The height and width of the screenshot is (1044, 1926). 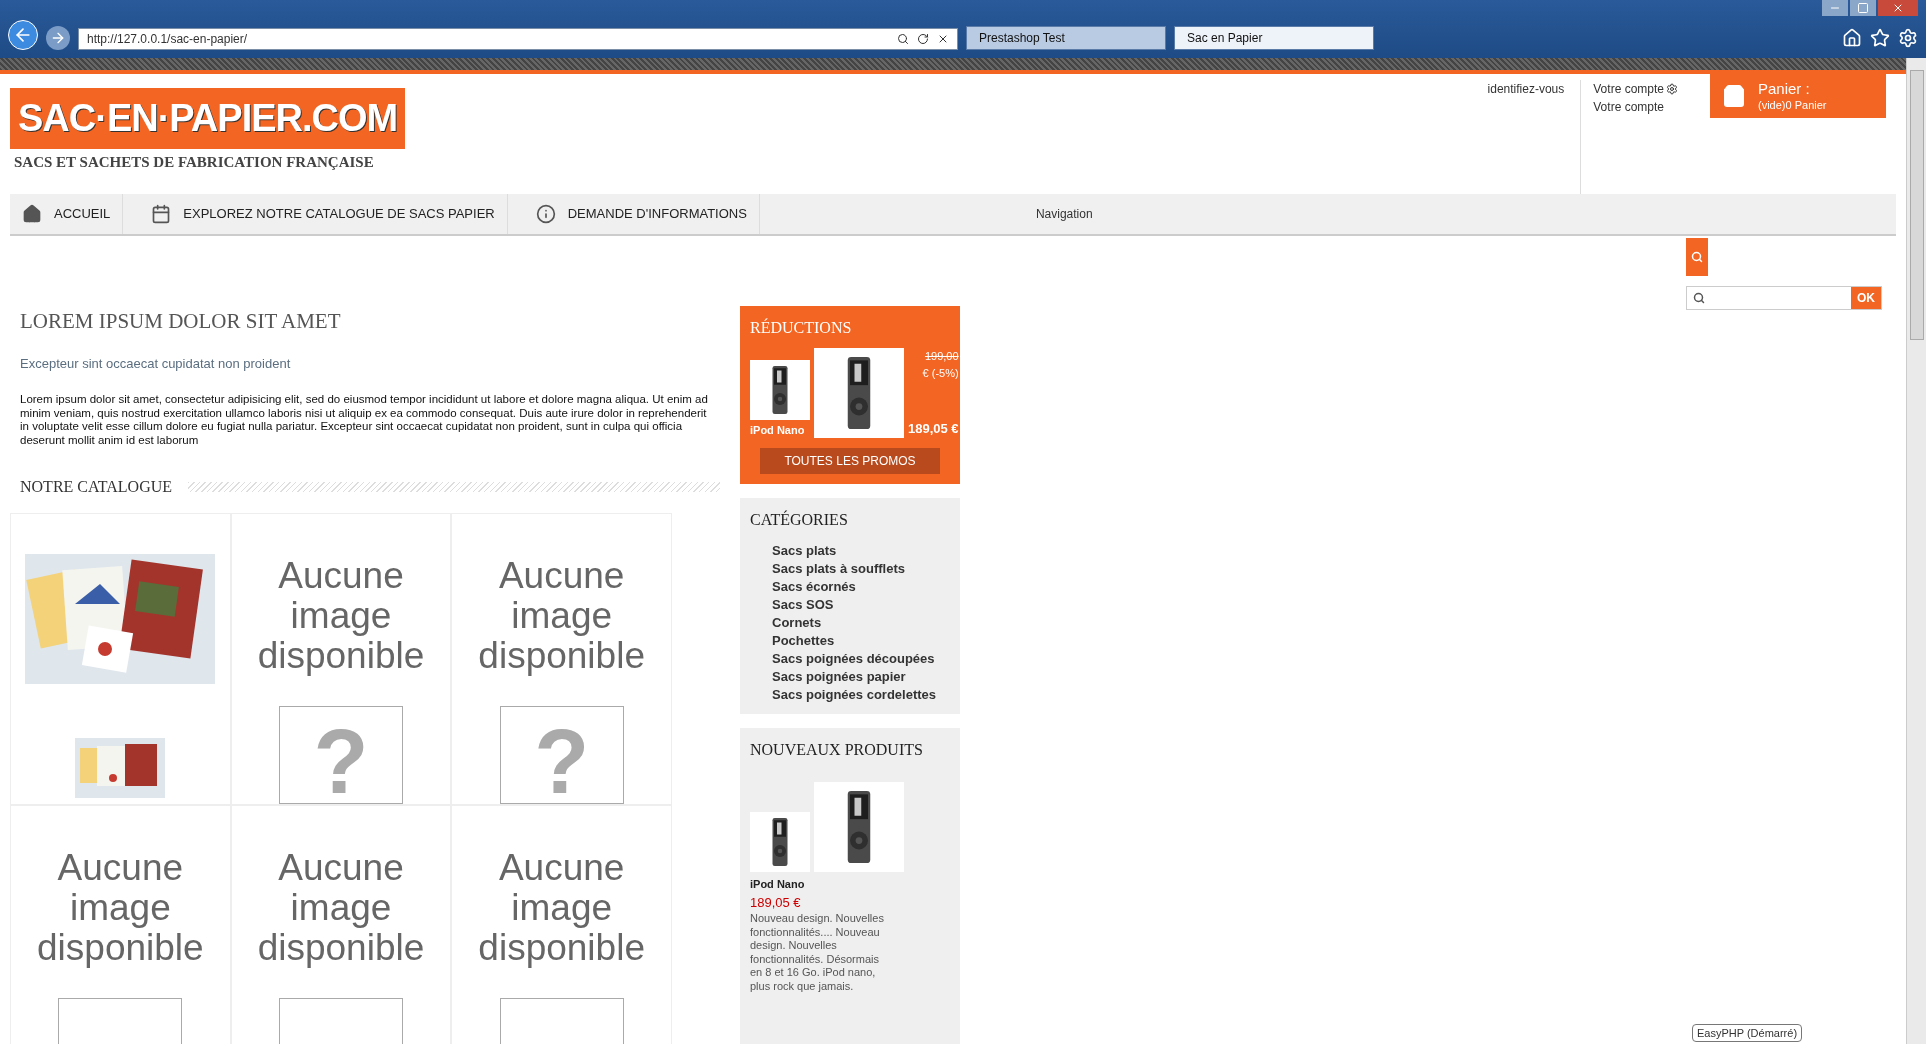 I want to click on browser-tab: Prestashop Test, so click(x=1066, y=38).